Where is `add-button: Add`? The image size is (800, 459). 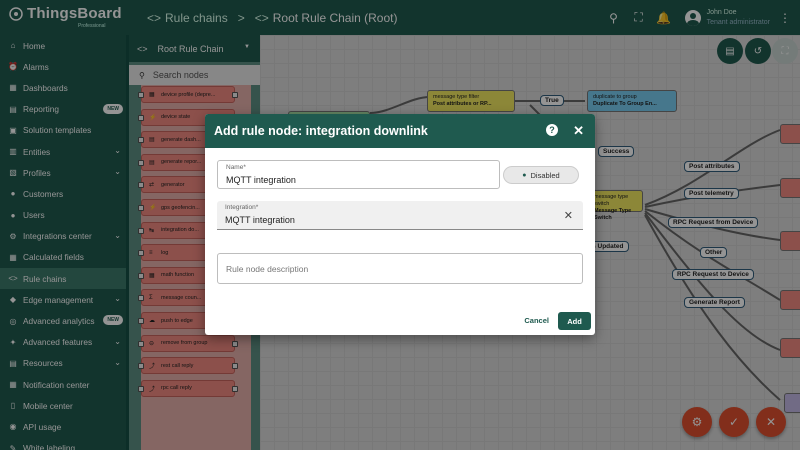
add-button: Add is located at coordinates (574, 321).